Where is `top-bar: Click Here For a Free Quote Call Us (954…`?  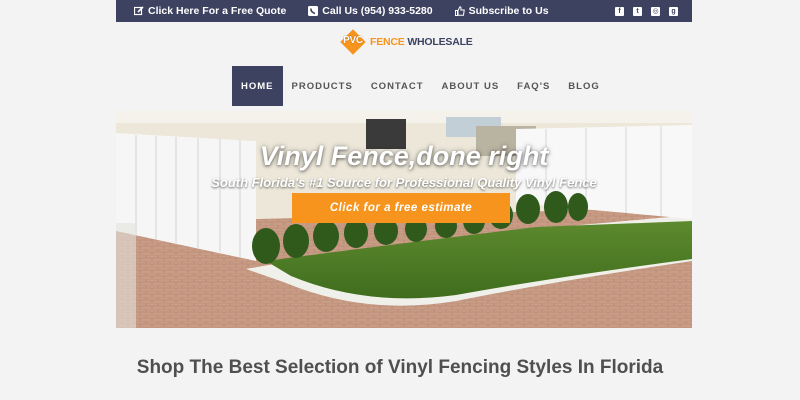
top-bar: Click Here For a Free Quote Call Us (954… is located at coordinates (404, 11).